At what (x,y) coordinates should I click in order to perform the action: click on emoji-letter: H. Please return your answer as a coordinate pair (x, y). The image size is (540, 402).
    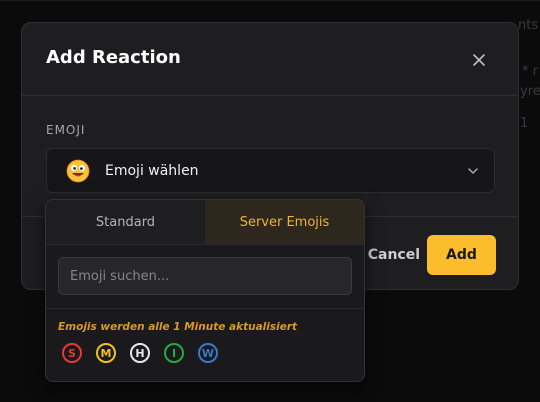
    Looking at the image, I should click on (140, 353).